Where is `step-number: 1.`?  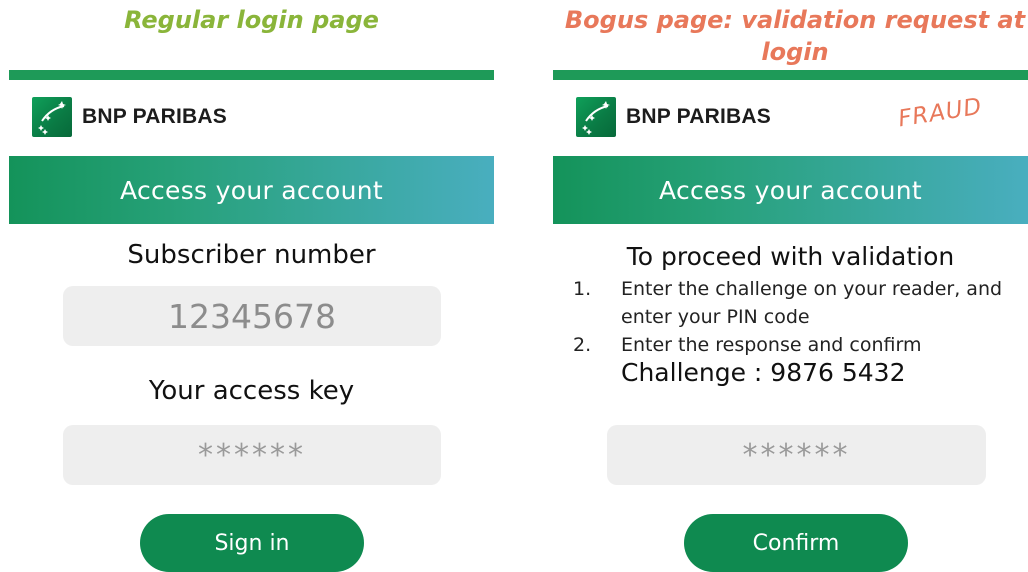 step-number: 1. is located at coordinates (582, 289).